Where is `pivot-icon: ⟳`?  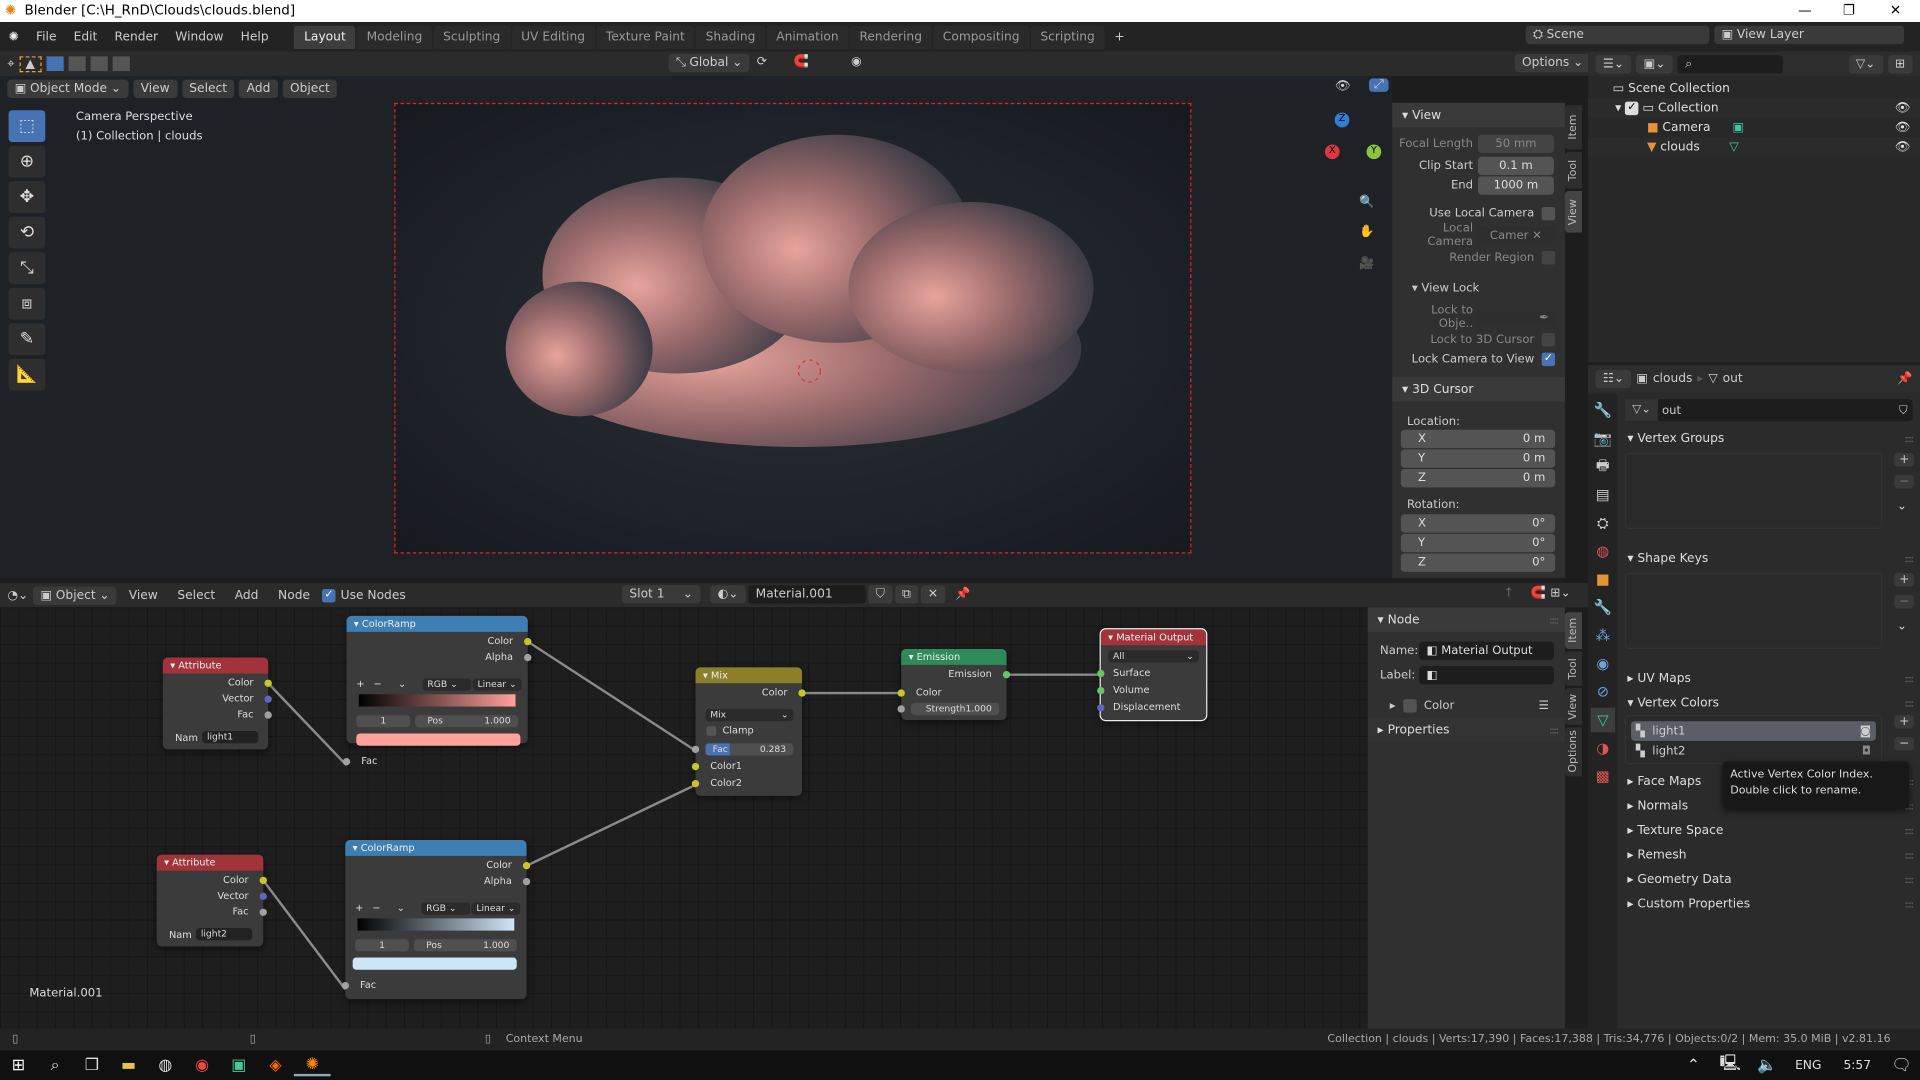
pivot-icon: ⟳ is located at coordinates (762, 61).